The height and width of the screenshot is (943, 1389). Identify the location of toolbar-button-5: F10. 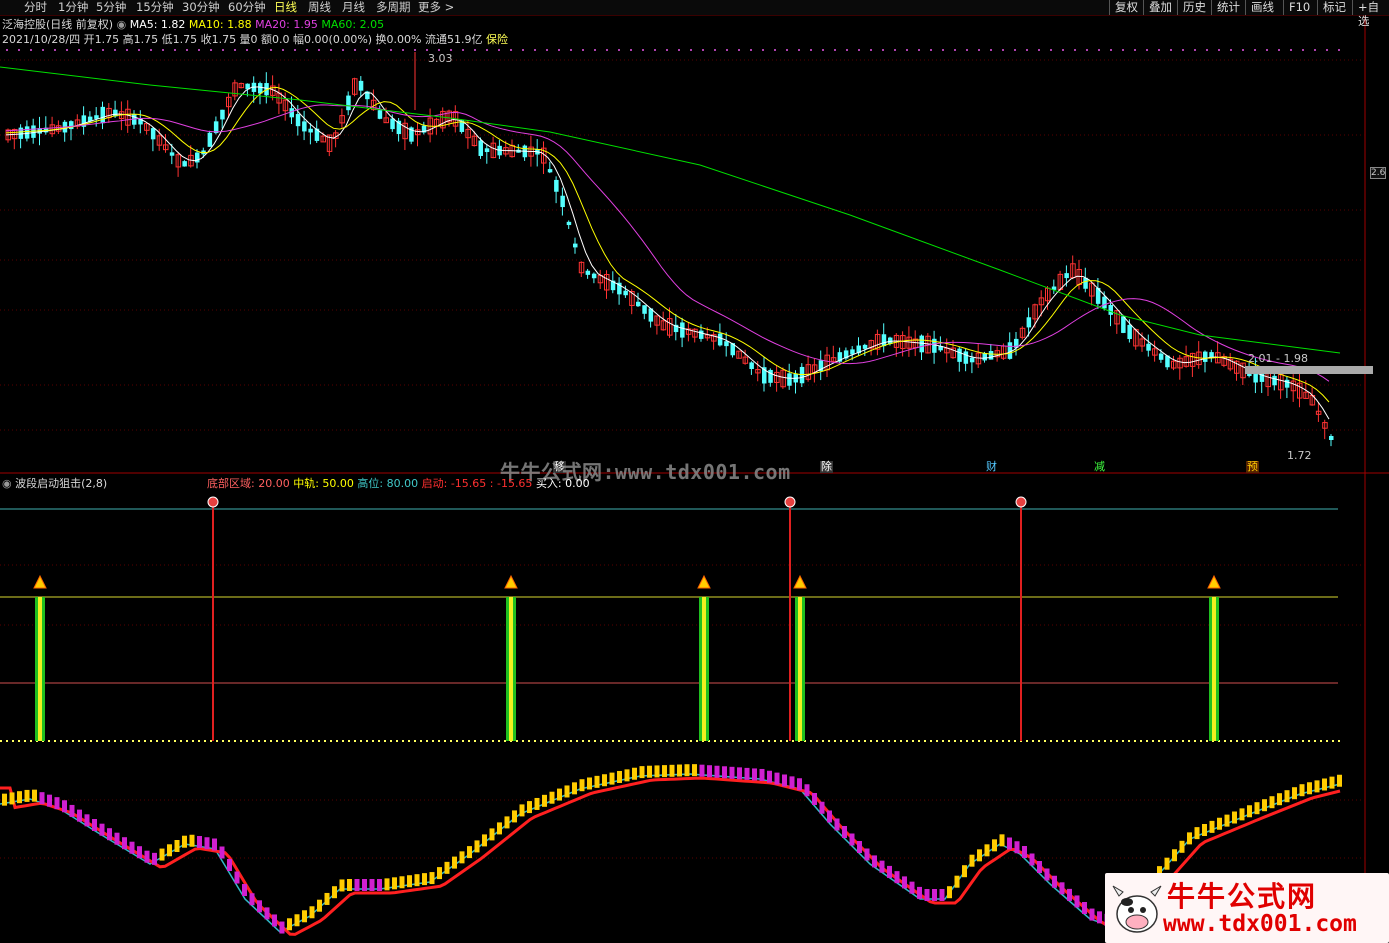
(1299, 7).